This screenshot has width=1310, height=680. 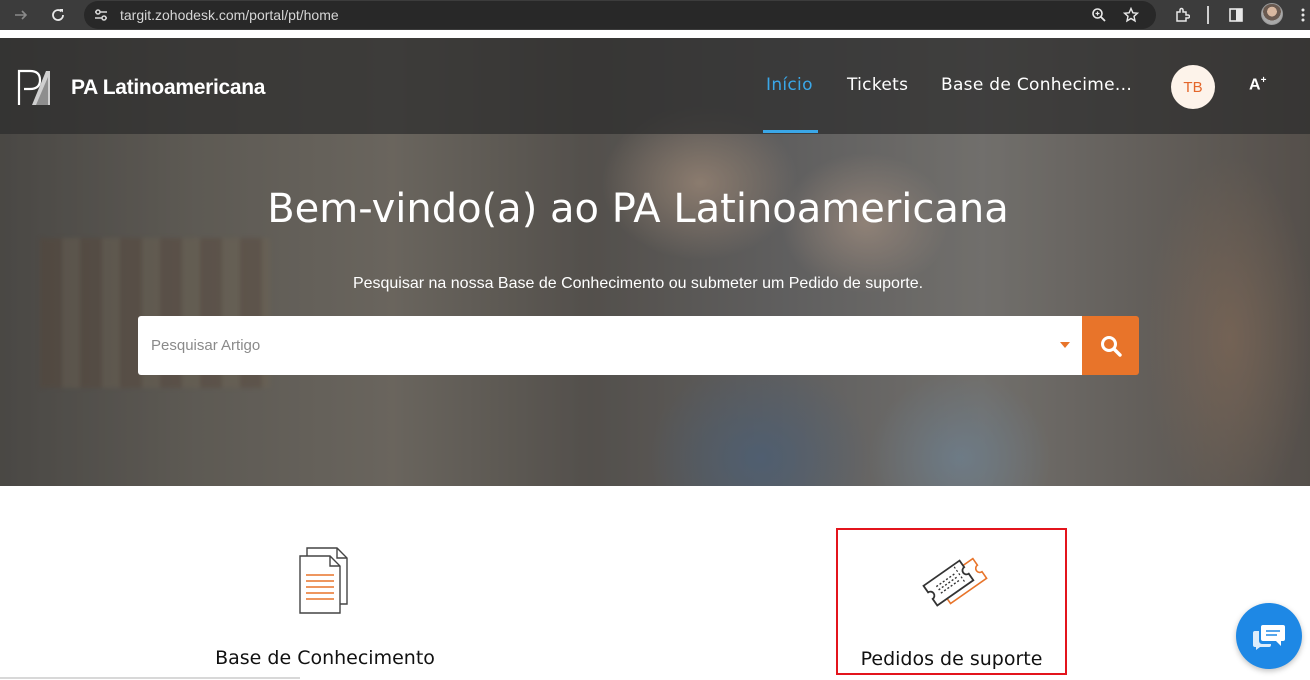 I want to click on toolbar-divider, so click(x=1208, y=15).